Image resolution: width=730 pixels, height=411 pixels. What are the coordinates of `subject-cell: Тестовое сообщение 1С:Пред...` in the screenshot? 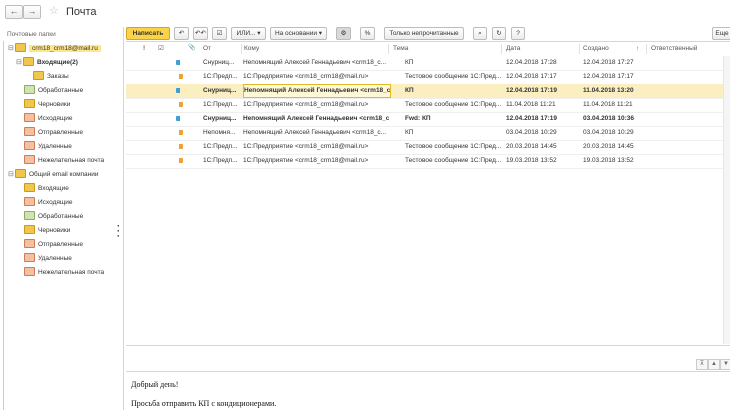 It's located at (453, 76).